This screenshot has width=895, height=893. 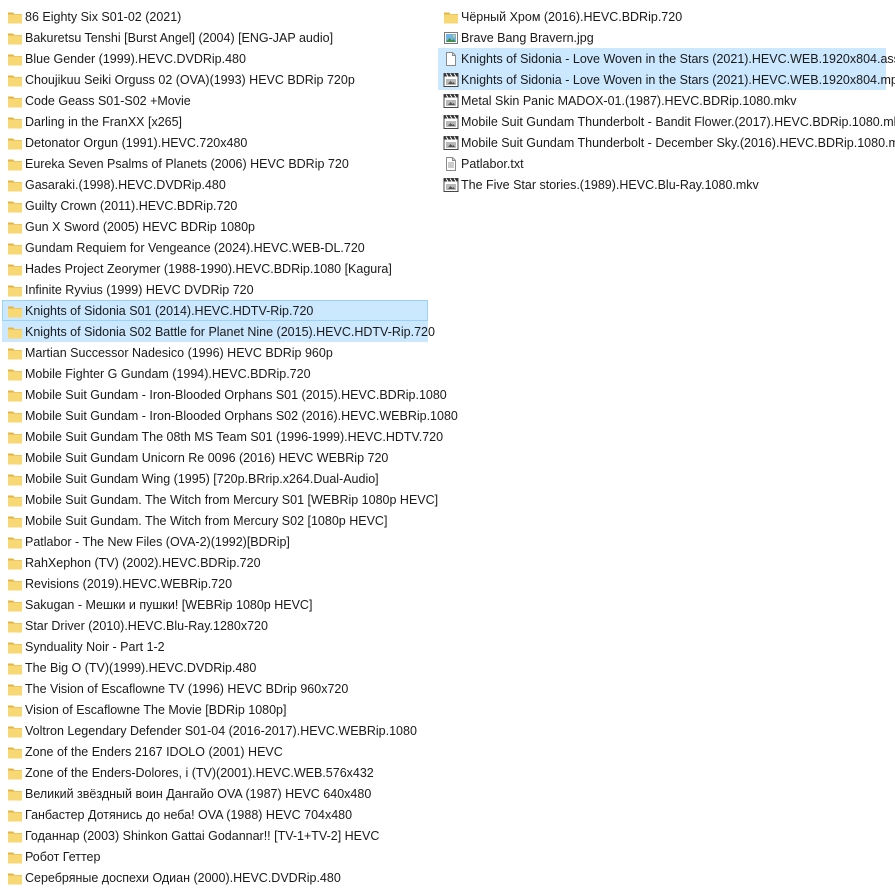 What do you see at coordinates (215, 184) in the screenshot?
I see `file-list-item: Gasaraki.(1998).HEVC.DVDRip.480` at bounding box center [215, 184].